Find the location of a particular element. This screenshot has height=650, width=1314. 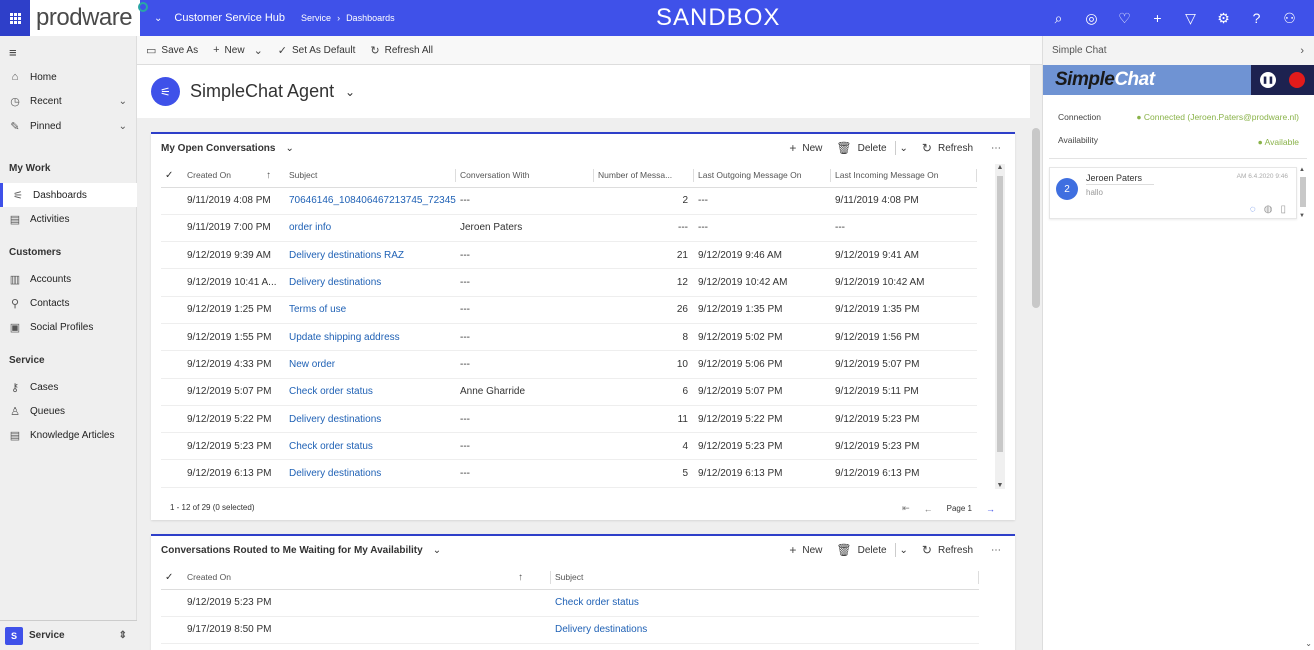

column-header: Conversation With is located at coordinates (525, 176).